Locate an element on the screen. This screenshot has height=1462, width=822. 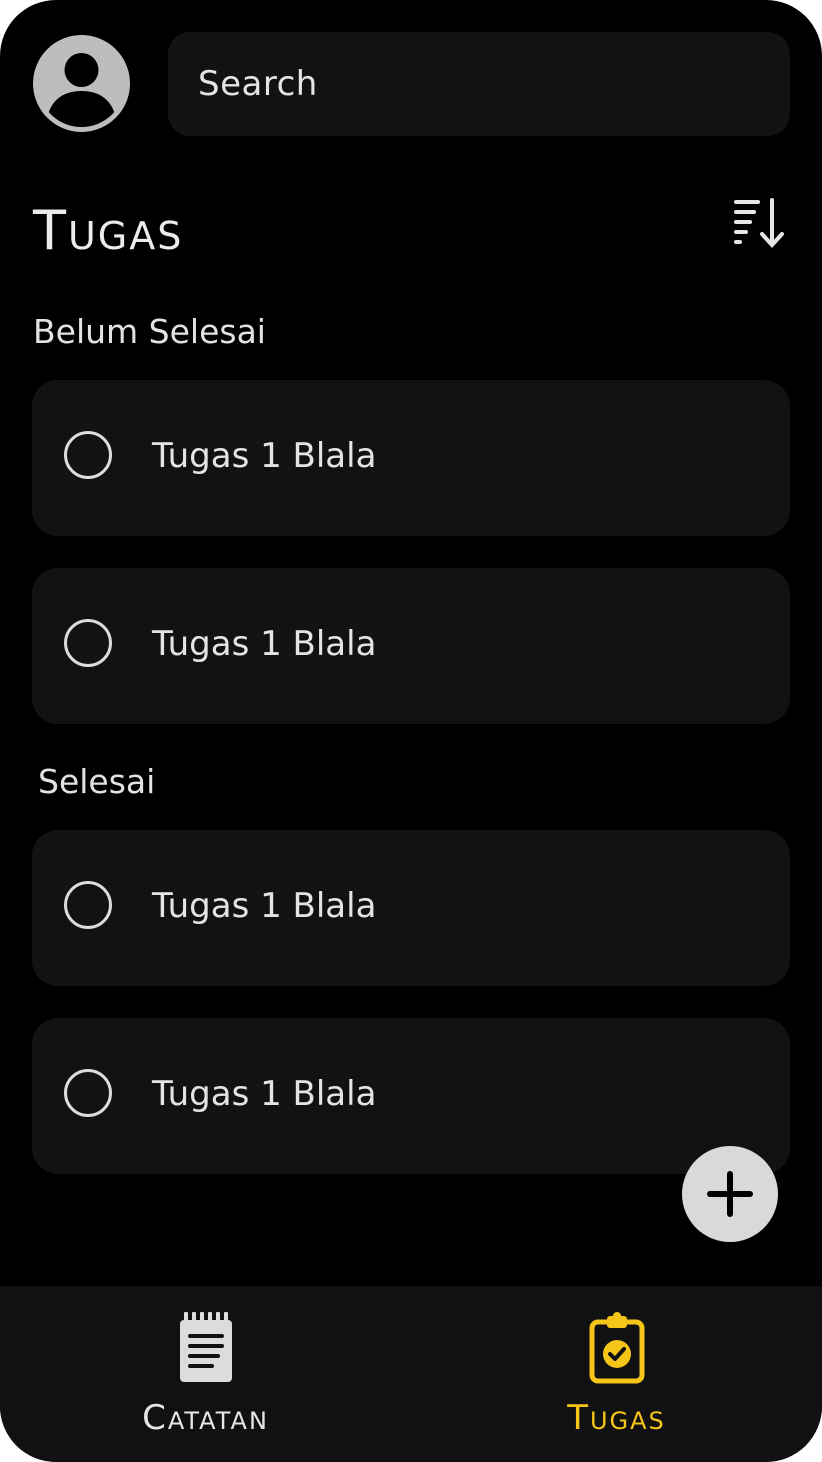
user-avatar-icon is located at coordinates (81, 83).